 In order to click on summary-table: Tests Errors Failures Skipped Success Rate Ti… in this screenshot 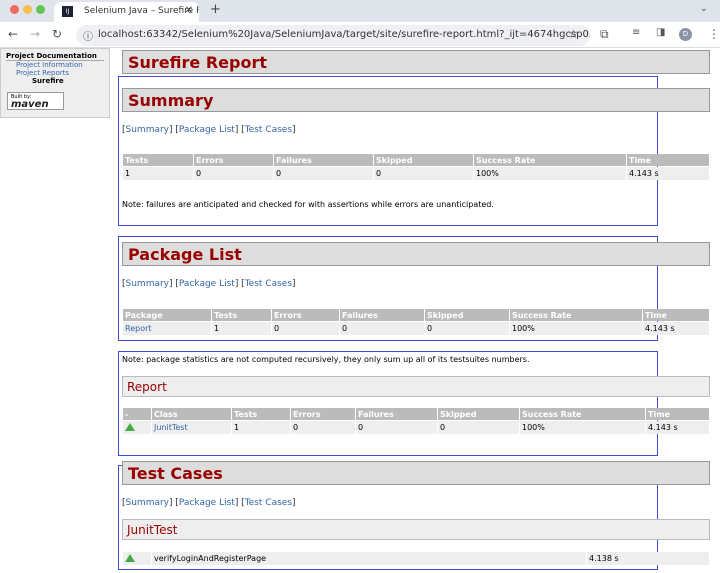, I will do `click(416, 167)`.